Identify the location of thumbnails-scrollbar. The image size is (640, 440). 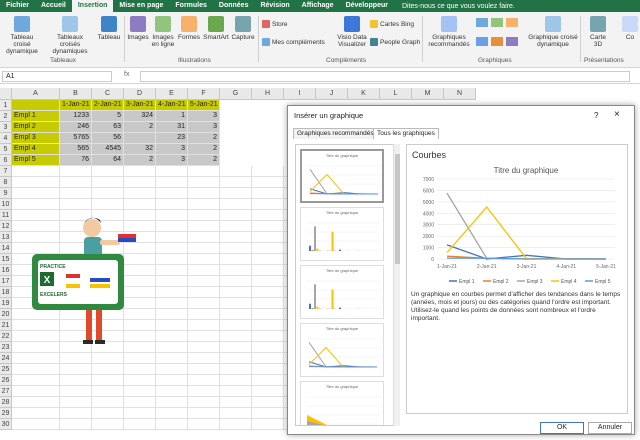
(396, 285).